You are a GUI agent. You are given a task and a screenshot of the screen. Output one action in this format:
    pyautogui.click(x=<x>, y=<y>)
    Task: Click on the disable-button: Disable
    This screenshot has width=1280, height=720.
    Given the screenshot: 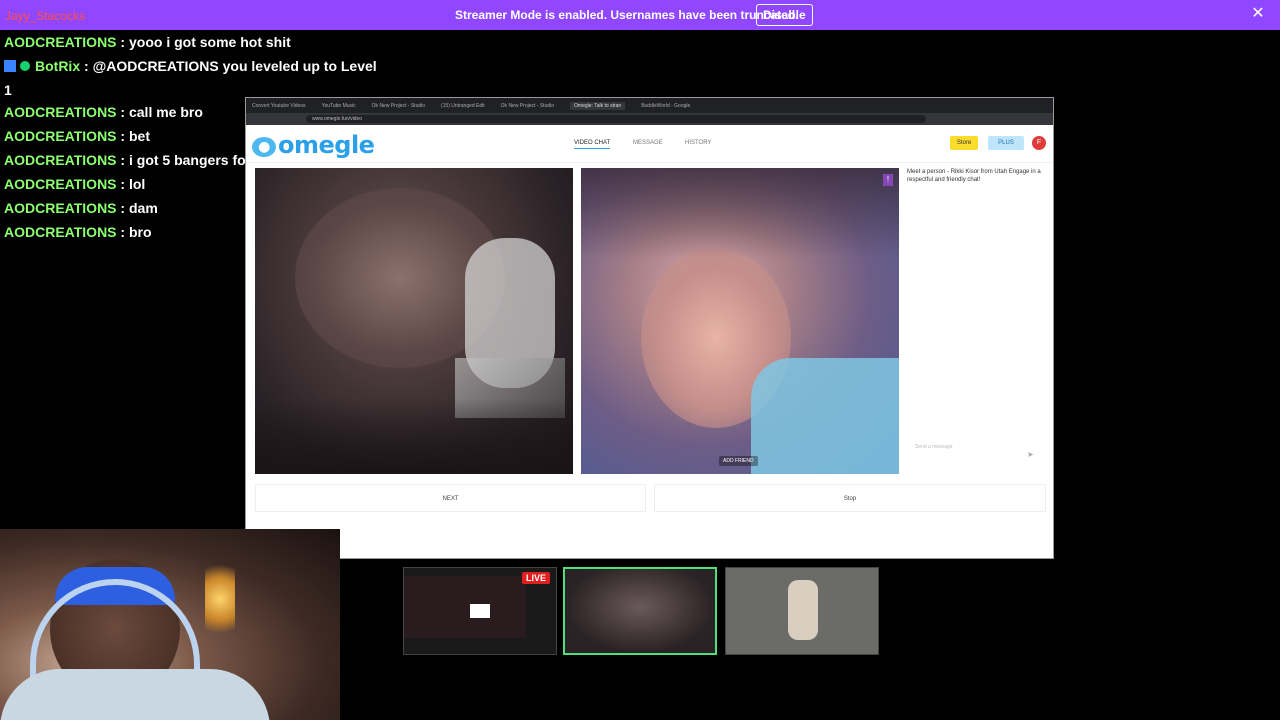 What is the action you would take?
    pyautogui.click(x=784, y=15)
    